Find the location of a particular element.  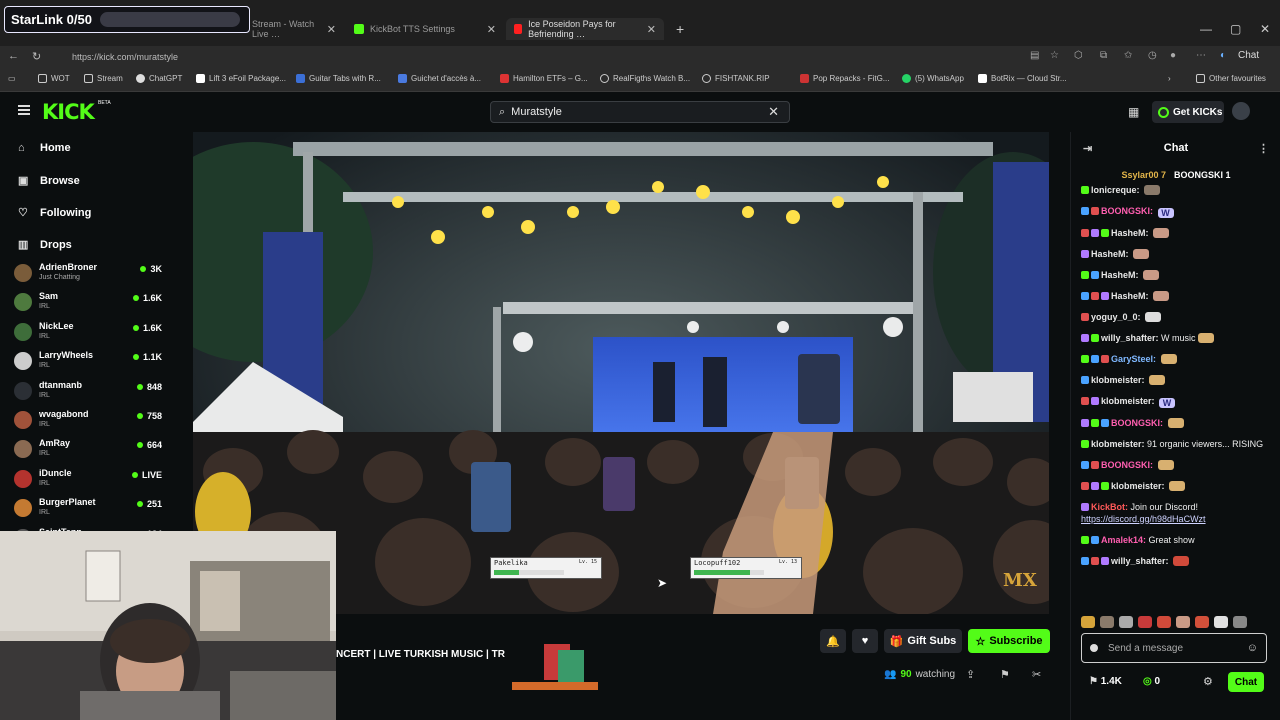

sidebar-item-drops: ▥ Drops is located at coordinates (45, 245).